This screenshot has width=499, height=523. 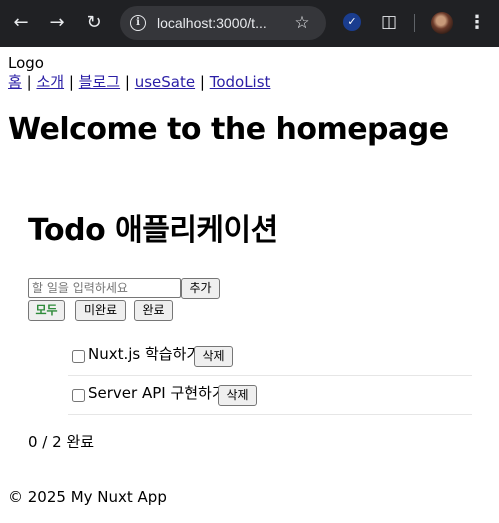 What do you see at coordinates (200, 288) in the screenshot?
I see `add-todo-button: 추가` at bounding box center [200, 288].